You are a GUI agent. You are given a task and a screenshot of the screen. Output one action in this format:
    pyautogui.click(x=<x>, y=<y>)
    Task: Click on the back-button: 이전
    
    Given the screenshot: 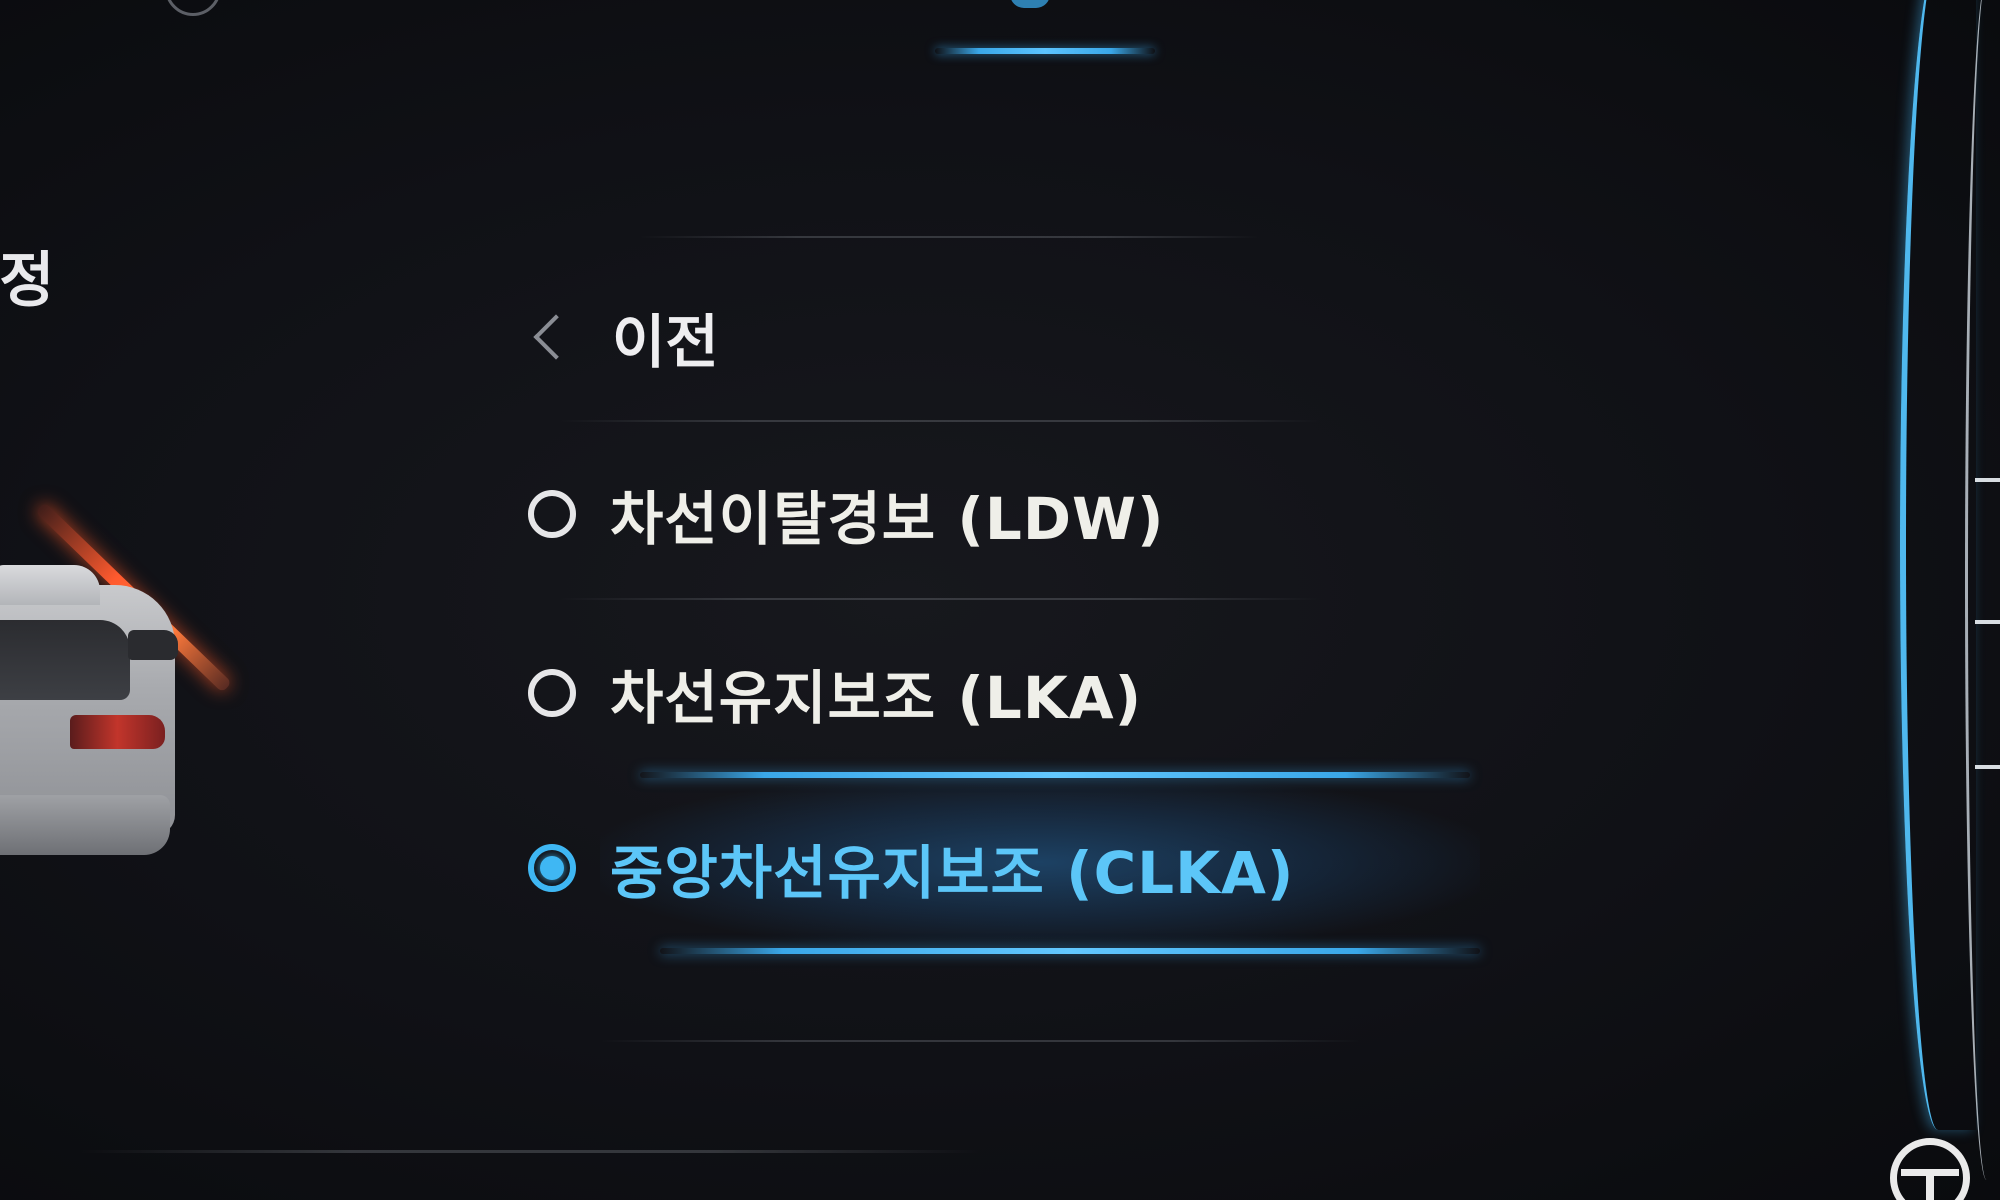 What is the action you would take?
    pyautogui.click(x=624, y=337)
    